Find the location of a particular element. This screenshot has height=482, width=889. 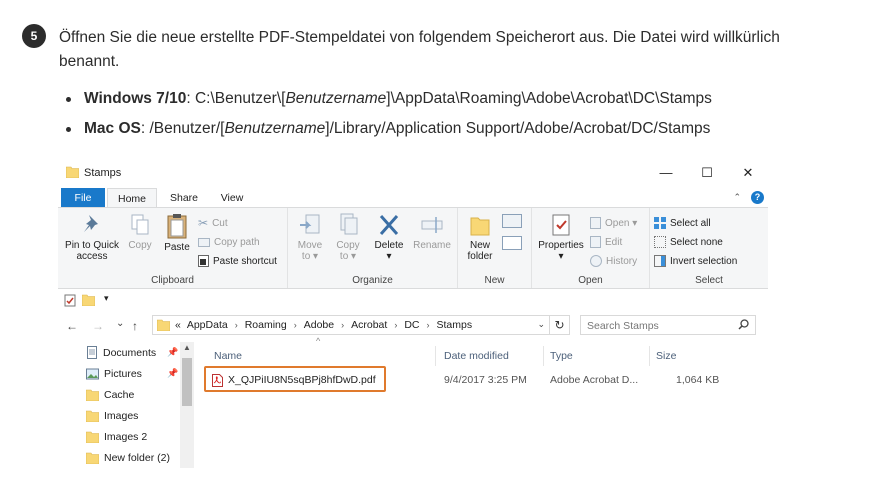

copy-path-button: Copy path is located at coordinates (229, 242).